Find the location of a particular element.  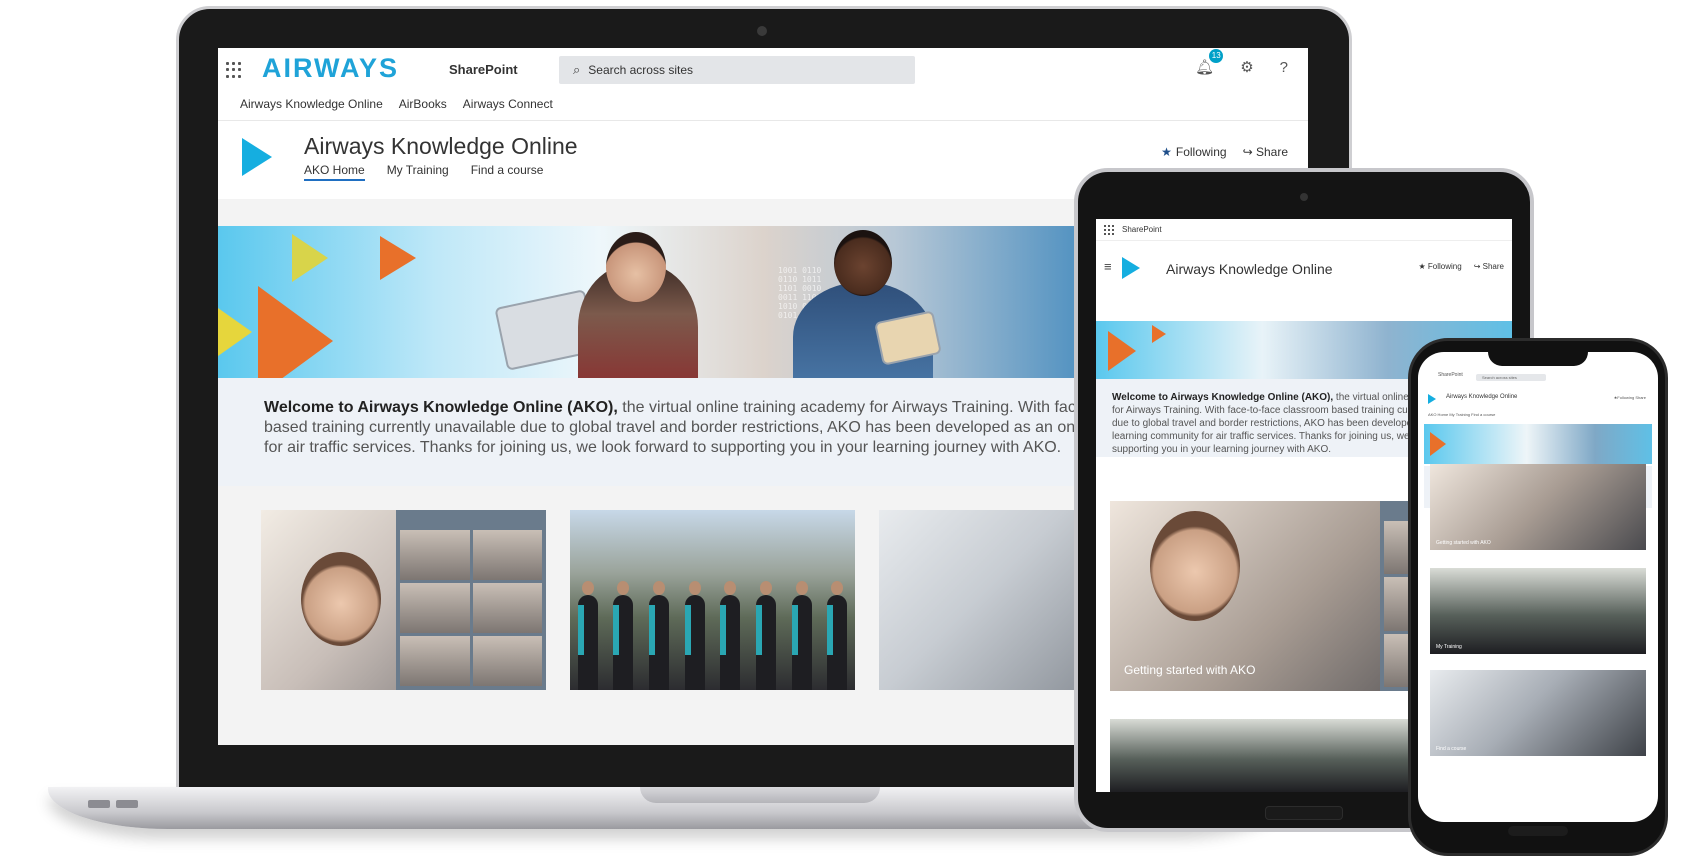

search-box: ⌕ Search across sites is located at coordinates (737, 70).